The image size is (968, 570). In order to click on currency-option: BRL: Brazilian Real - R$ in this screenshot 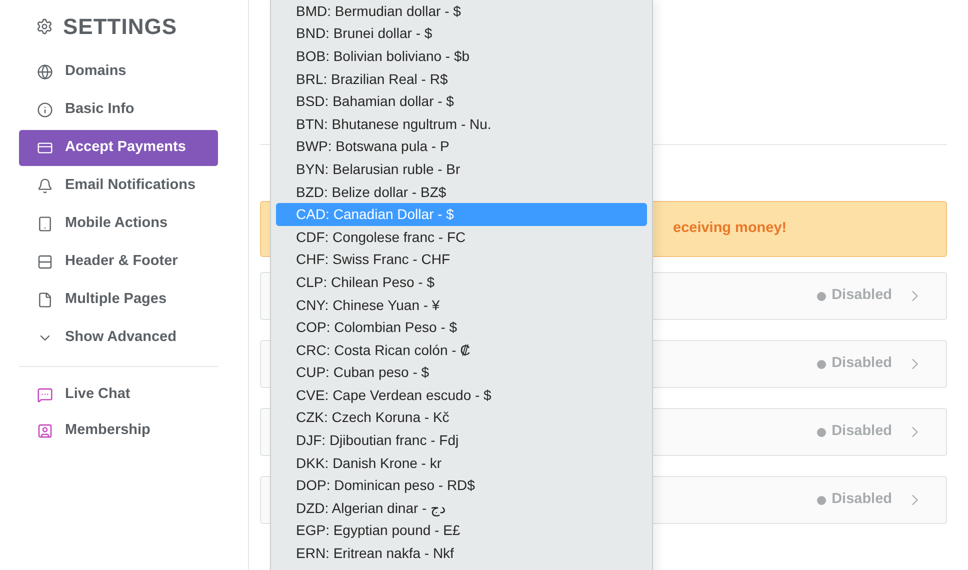, I will do `click(461, 79)`.